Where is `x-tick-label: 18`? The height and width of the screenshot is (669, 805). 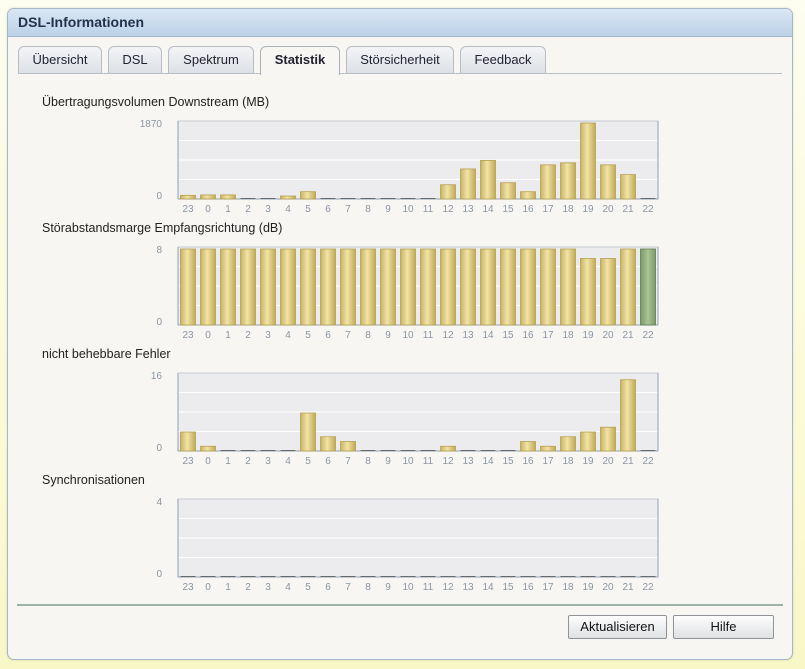
x-tick-label: 18 is located at coordinates (568, 209).